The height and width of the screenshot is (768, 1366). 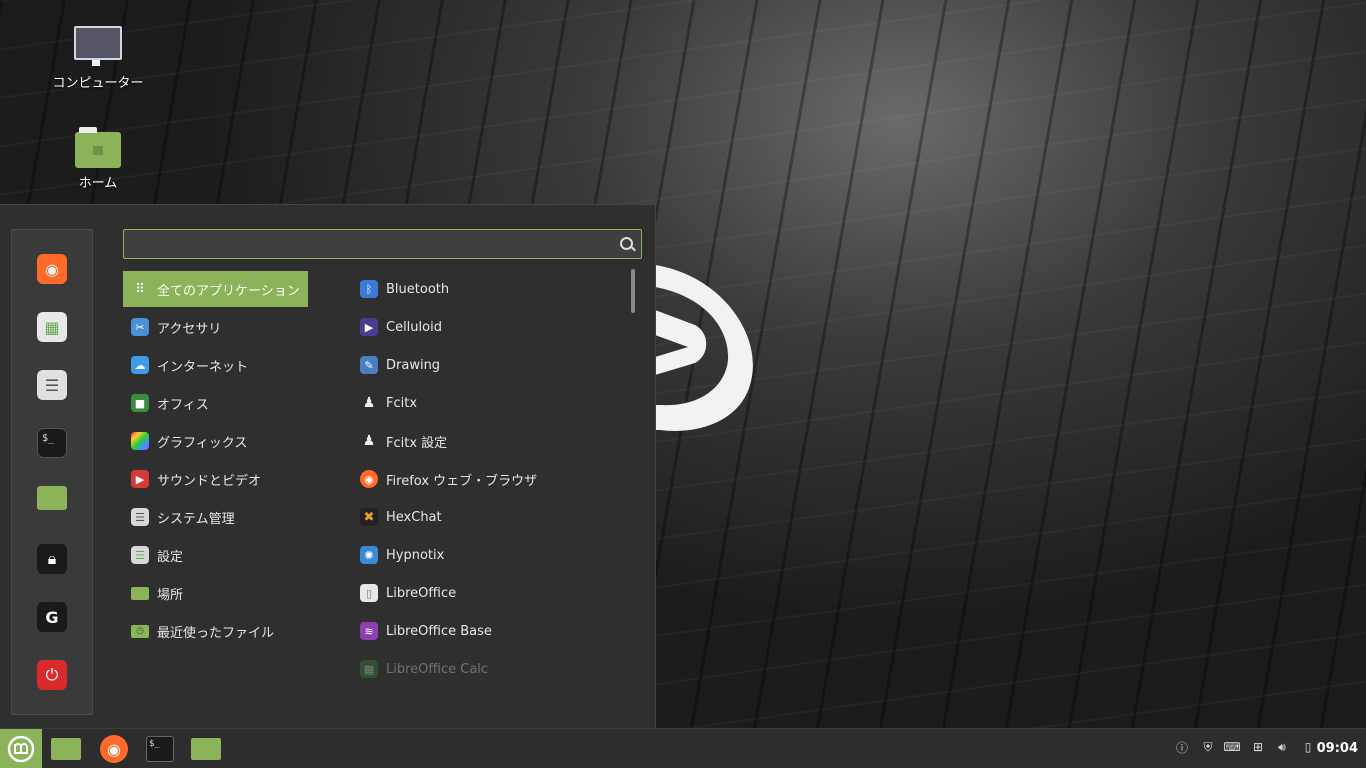 I want to click on keyboard-icon: ⌨, so click(x=1232, y=747).